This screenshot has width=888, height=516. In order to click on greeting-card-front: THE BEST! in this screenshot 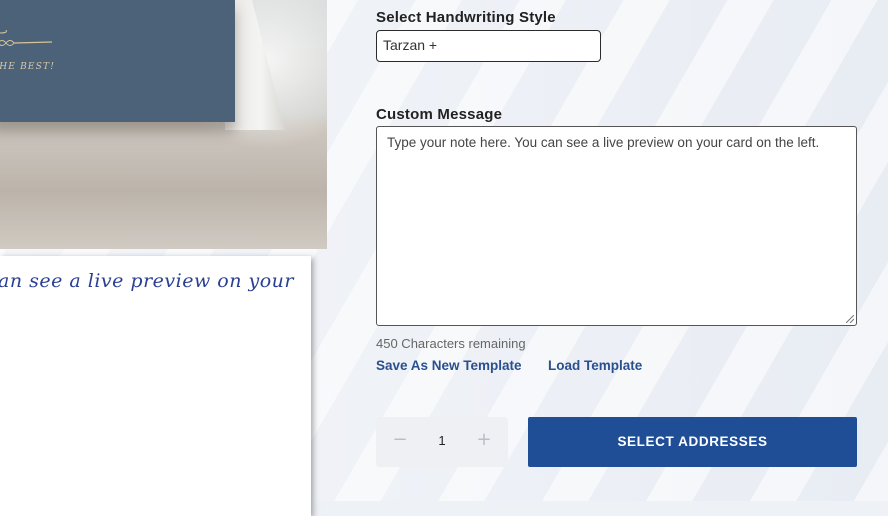, I will do `click(117, 61)`.